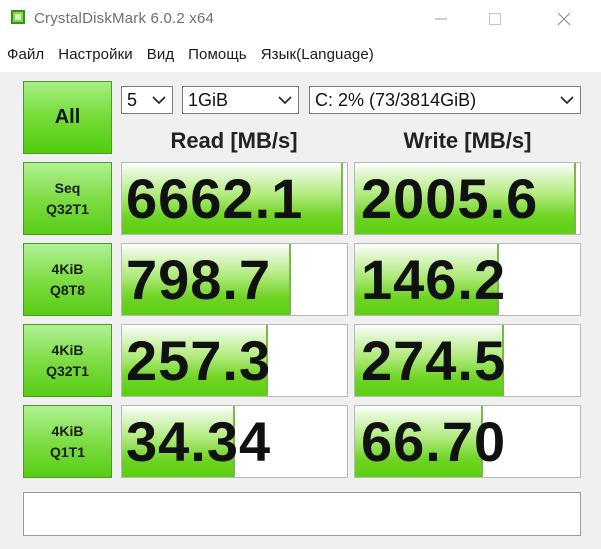 The width and height of the screenshot is (601, 549). I want to click on result-4kib-q8t8-write: 146.2, so click(467, 279).